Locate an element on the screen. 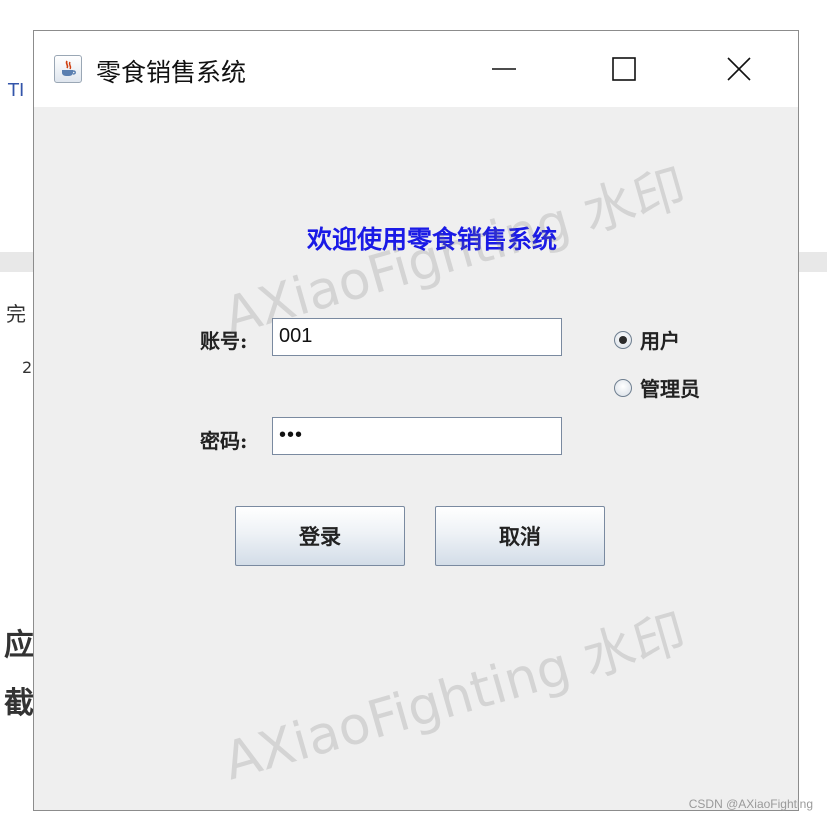  background-fragment-jie: 截 is located at coordinates (19, 703).